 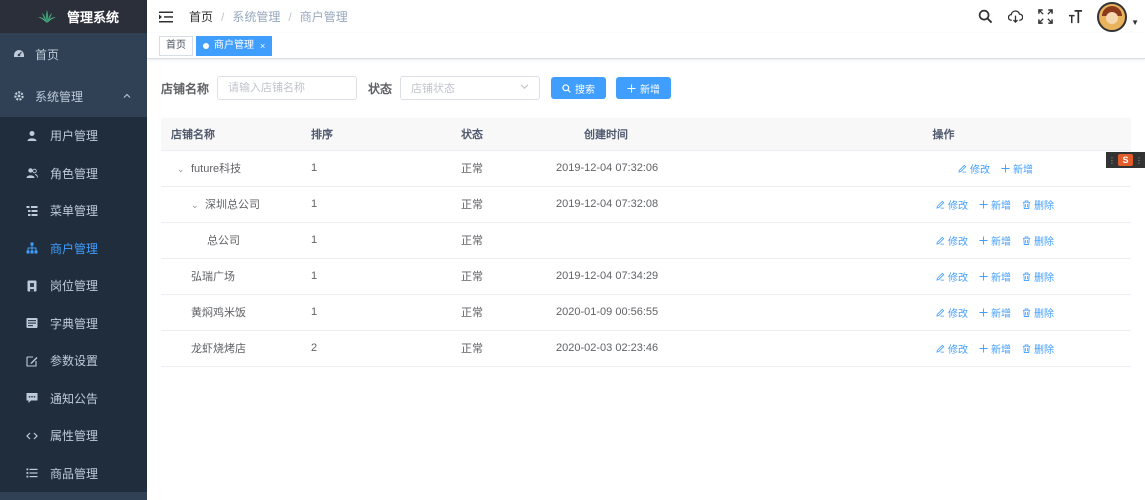 What do you see at coordinates (59, 96) in the screenshot?
I see `sidebar-item-label: 系统管理` at bounding box center [59, 96].